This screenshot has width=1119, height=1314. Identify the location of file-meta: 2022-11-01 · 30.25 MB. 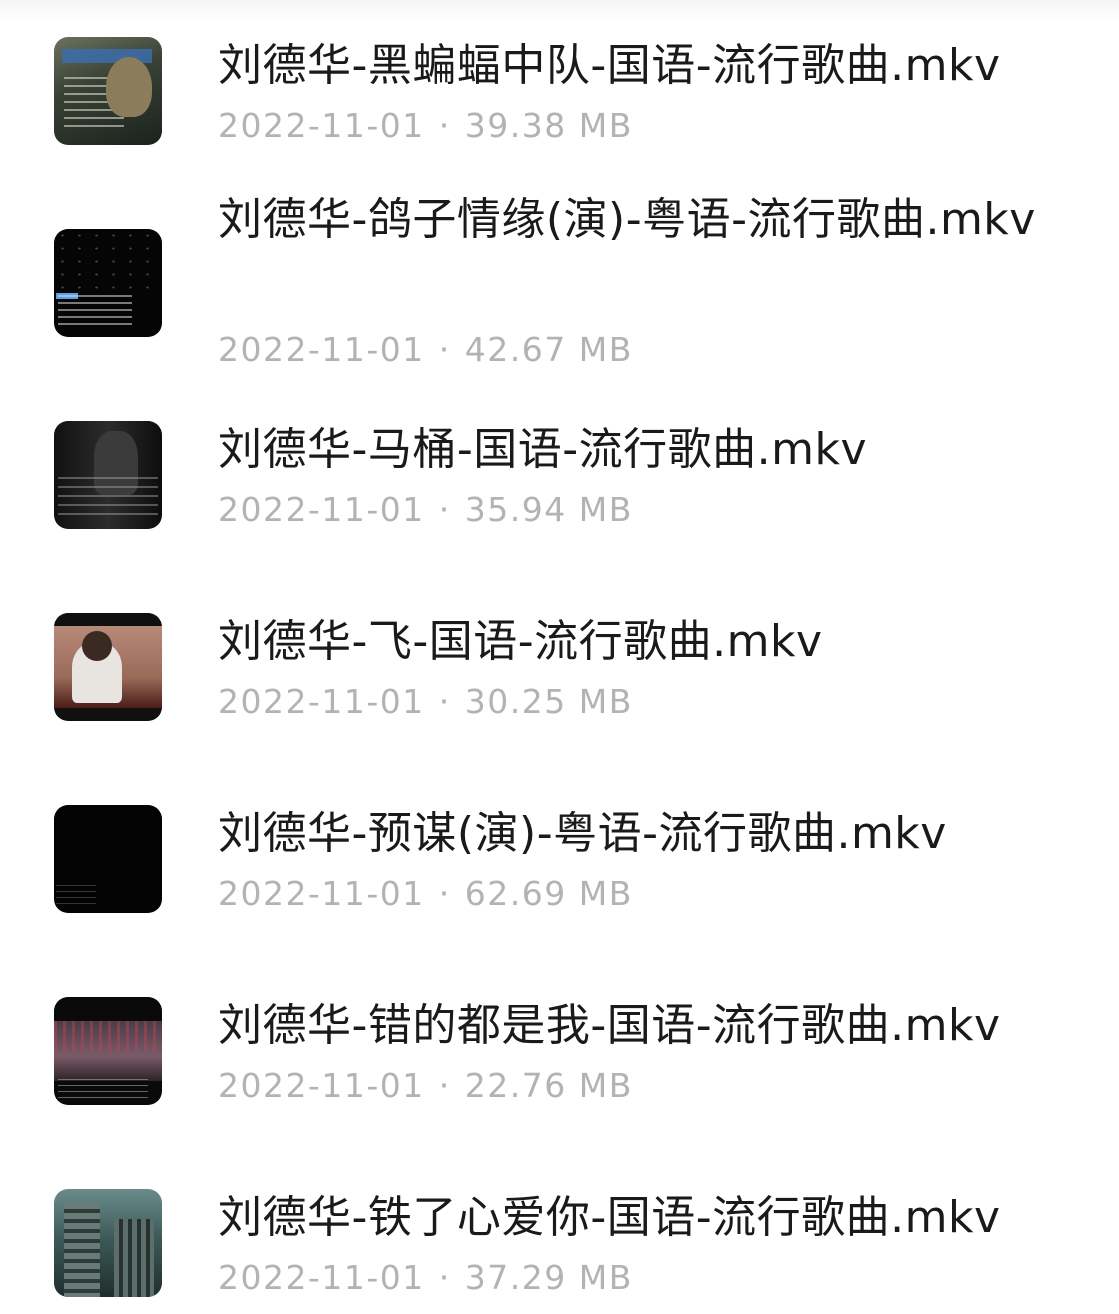
(425, 702).